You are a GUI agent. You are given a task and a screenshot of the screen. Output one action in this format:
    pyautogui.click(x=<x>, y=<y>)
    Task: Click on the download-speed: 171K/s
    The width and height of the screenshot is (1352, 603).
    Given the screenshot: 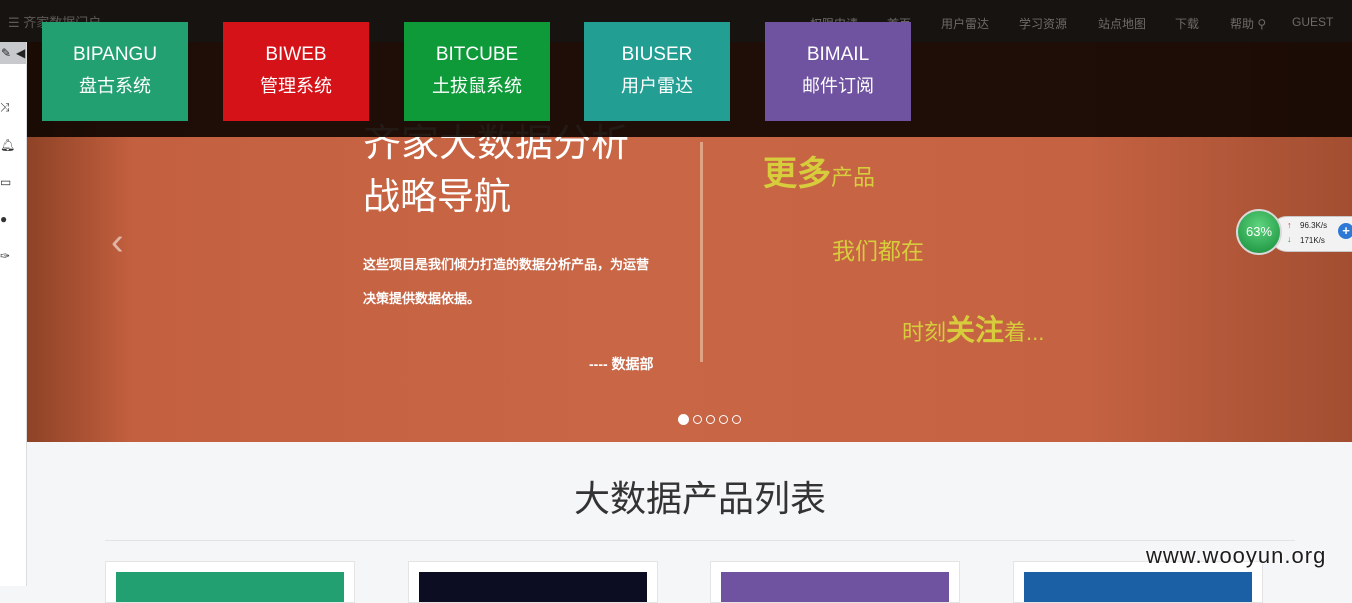 What is the action you would take?
    pyautogui.click(x=1312, y=240)
    